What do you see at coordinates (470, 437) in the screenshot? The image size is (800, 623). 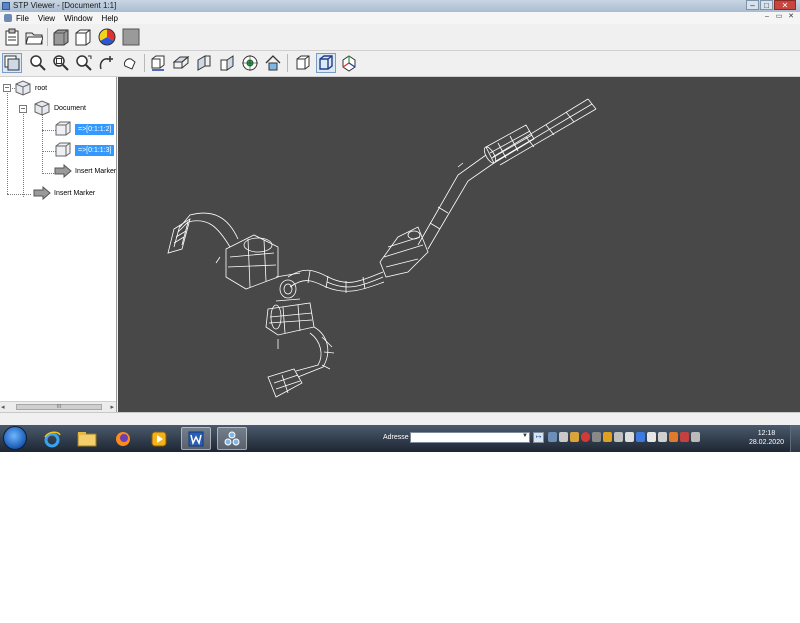 I see `address-input` at bounding box center [470, 437].